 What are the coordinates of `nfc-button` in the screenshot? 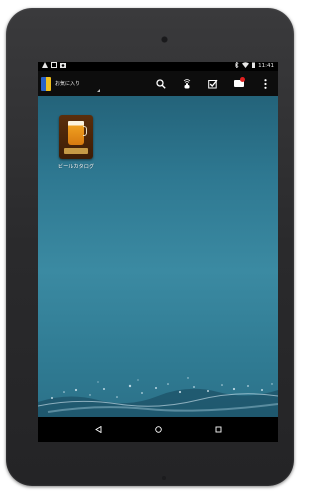 It's located at (187, 83).